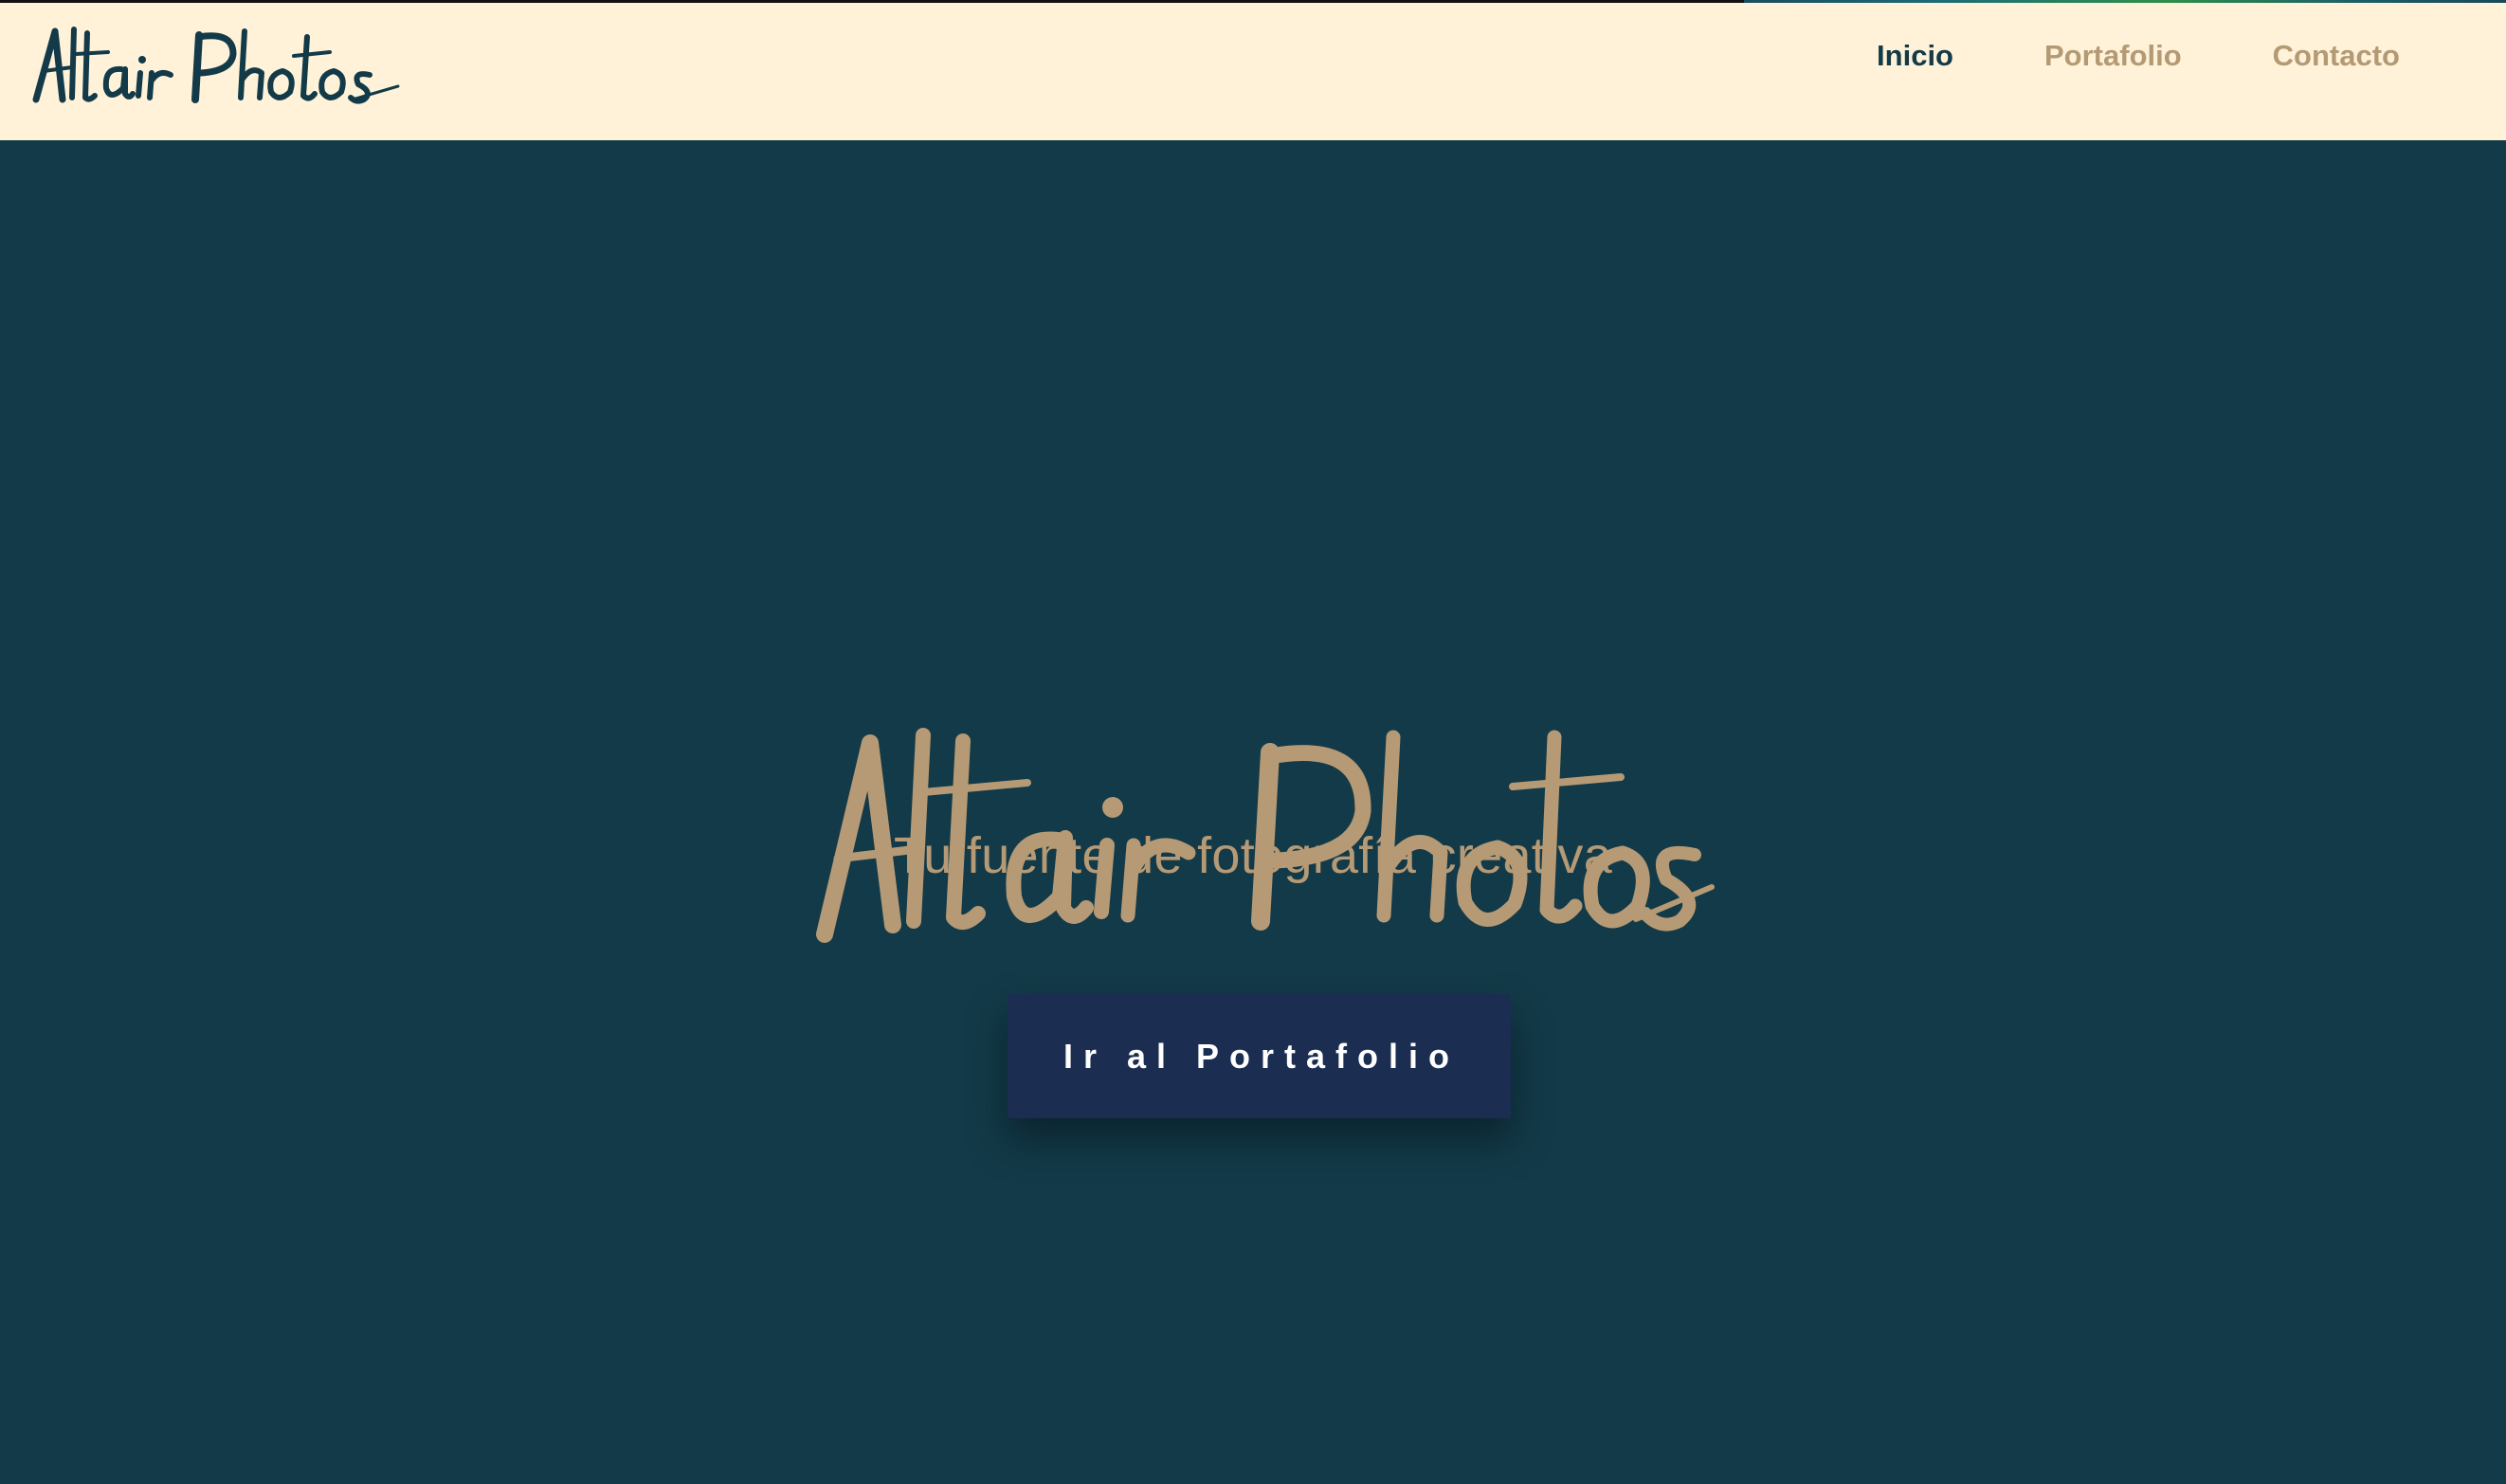 This screenshot has height=1484, width=2506. What do you see at coordinates (1259, 1056) in the screenshot?
I see `portfolio-cta-button: Ir al Portafolio` at bounding box center [1259, 1056].